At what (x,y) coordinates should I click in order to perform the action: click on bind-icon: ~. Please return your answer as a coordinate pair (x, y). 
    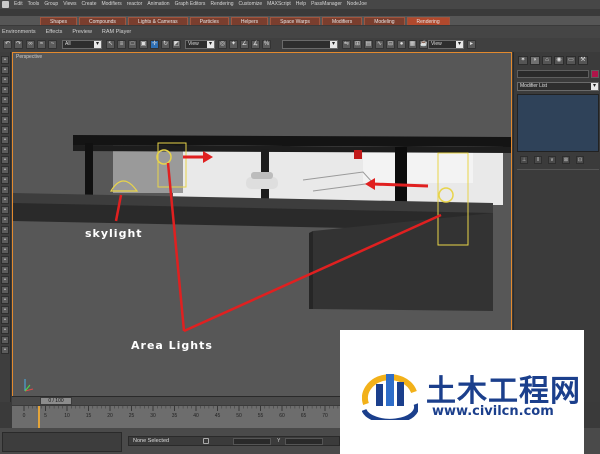
    Looking at the image, I should click on (52, 44).